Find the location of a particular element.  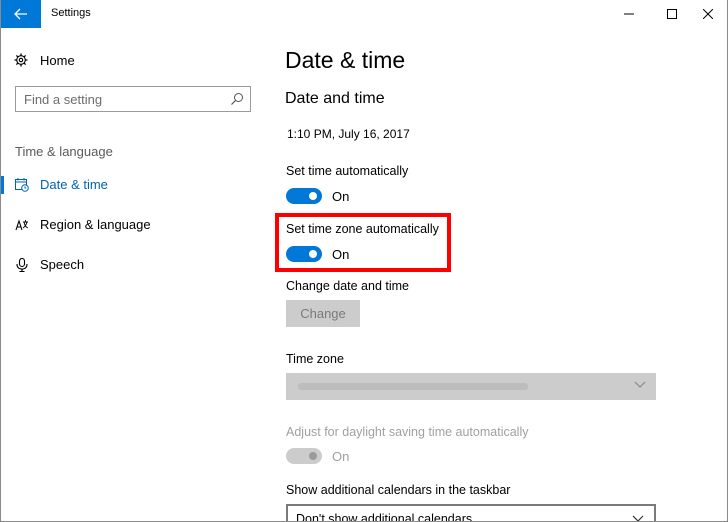

set-time-auto-toggle-row: On is located at coordinates (317, 196).